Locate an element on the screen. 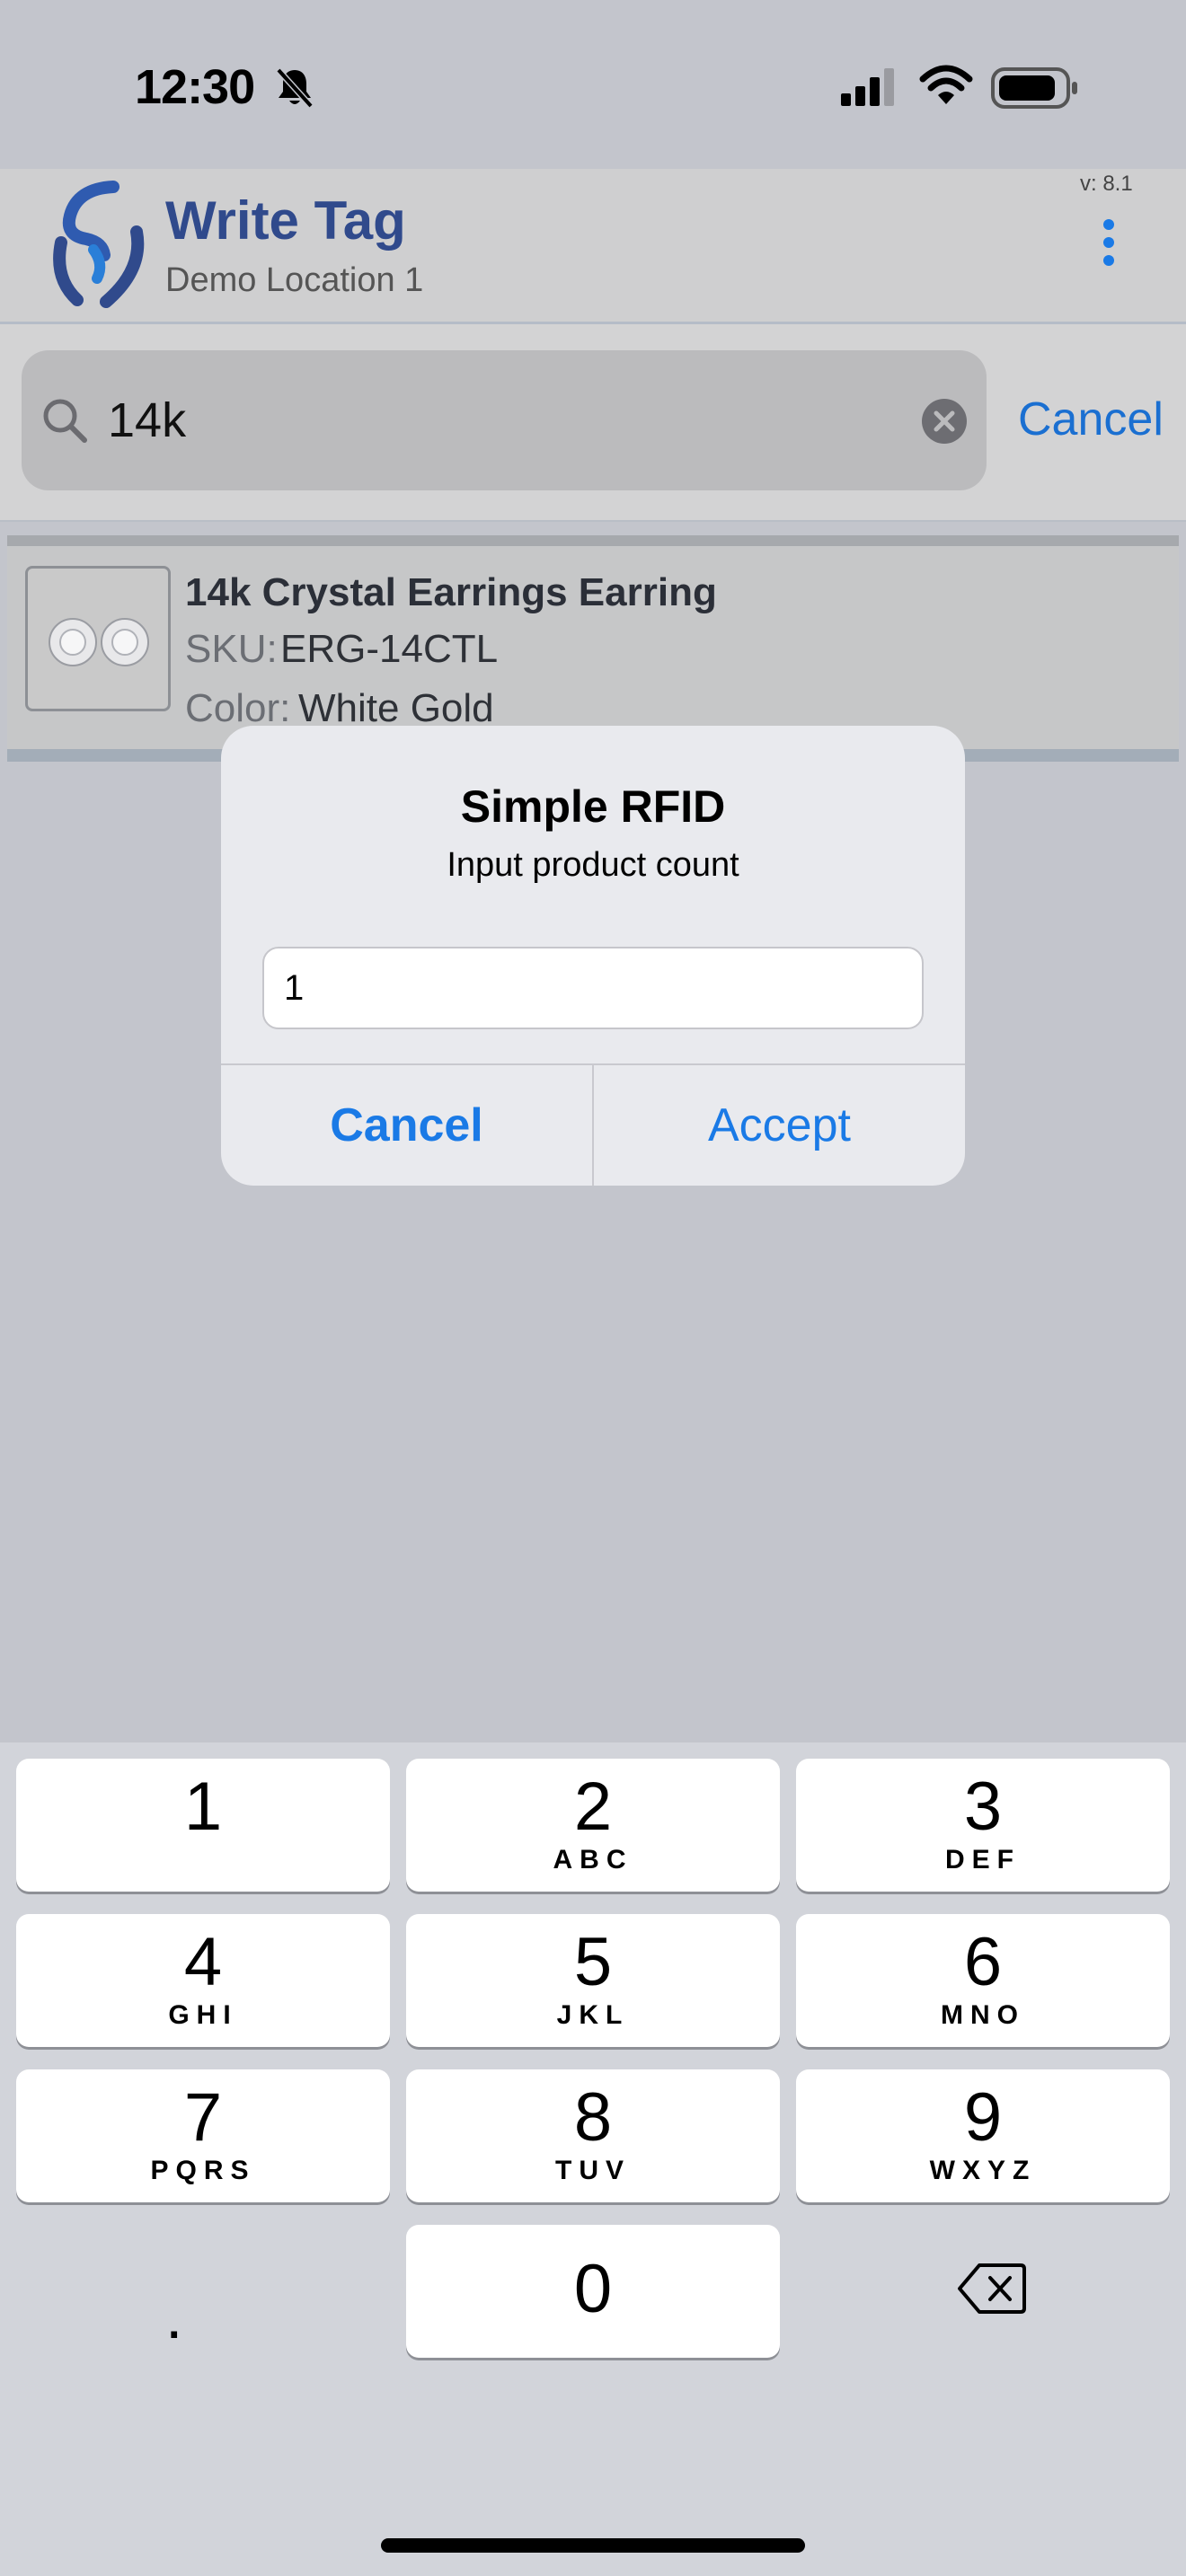  key-letters: TUV is located at coordinates (593, 2170).